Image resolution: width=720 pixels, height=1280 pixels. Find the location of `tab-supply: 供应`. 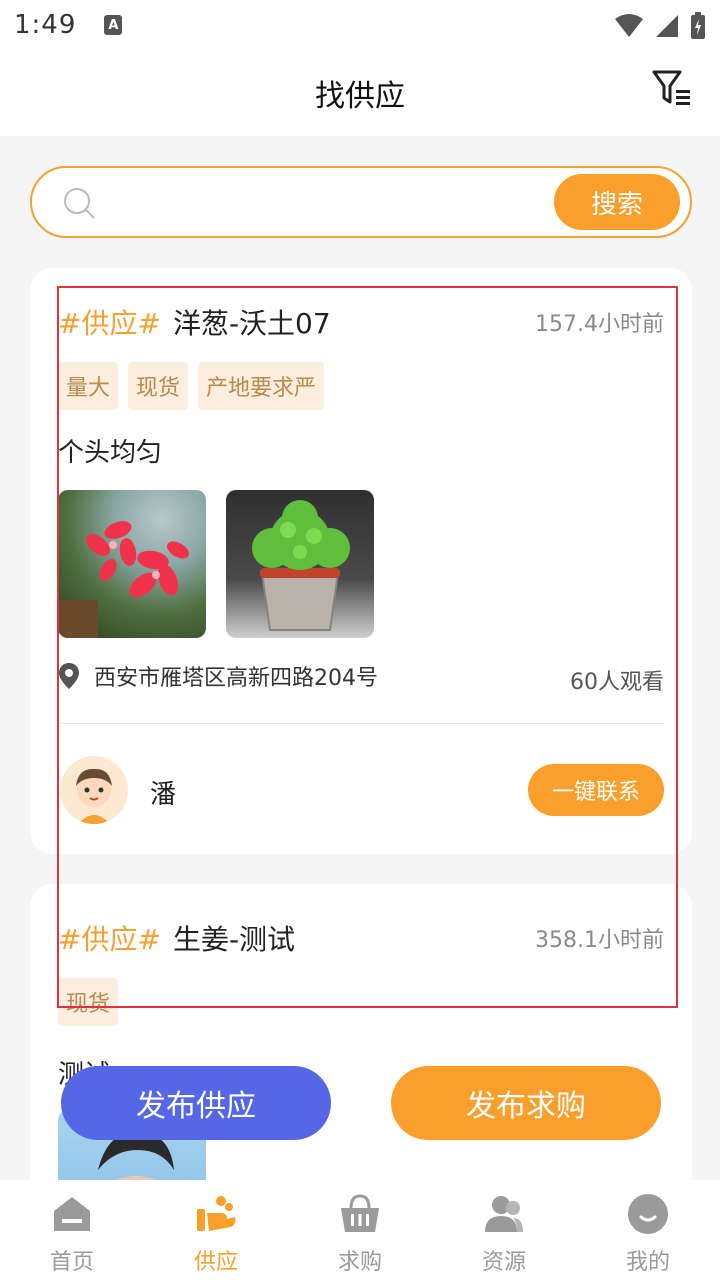

tab-supply: 供应 is located at coordinates (216, 1230).